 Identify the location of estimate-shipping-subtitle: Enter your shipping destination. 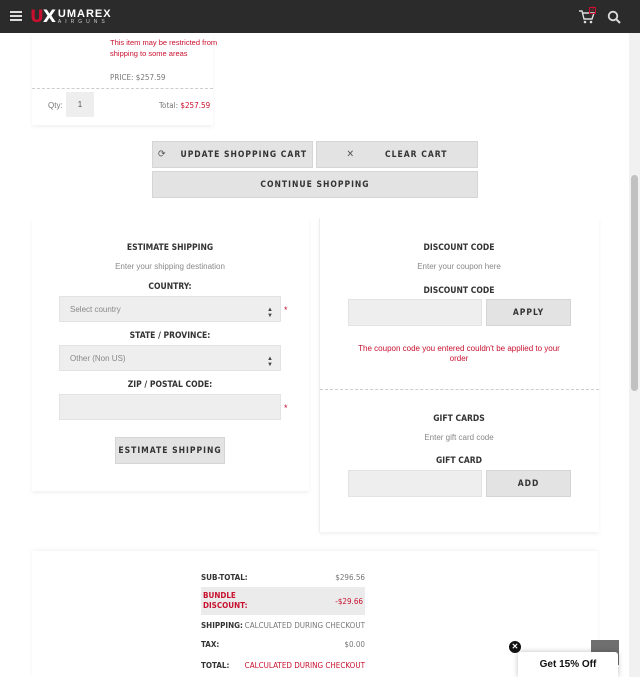
(170, 266).